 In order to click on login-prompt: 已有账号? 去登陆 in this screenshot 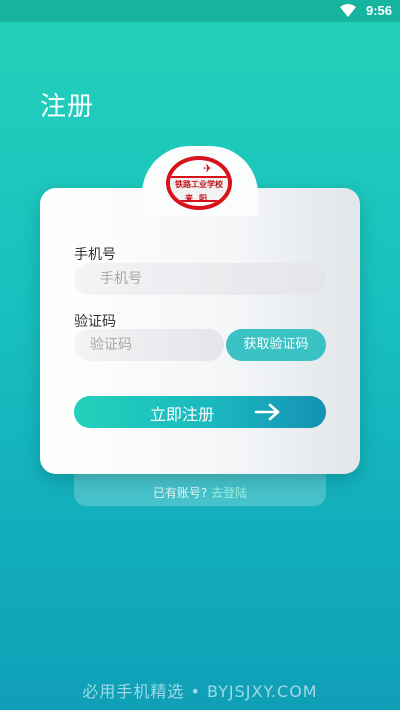, I will do `click(200, 492)`.